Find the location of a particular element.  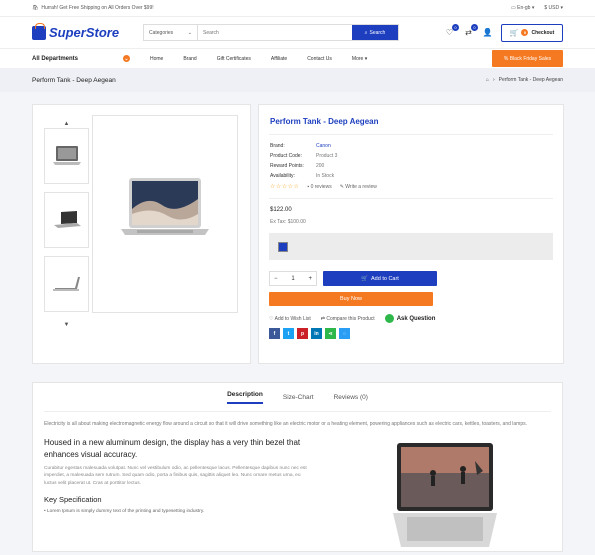

logo-bag-icon is located at coordinates (39, 31).